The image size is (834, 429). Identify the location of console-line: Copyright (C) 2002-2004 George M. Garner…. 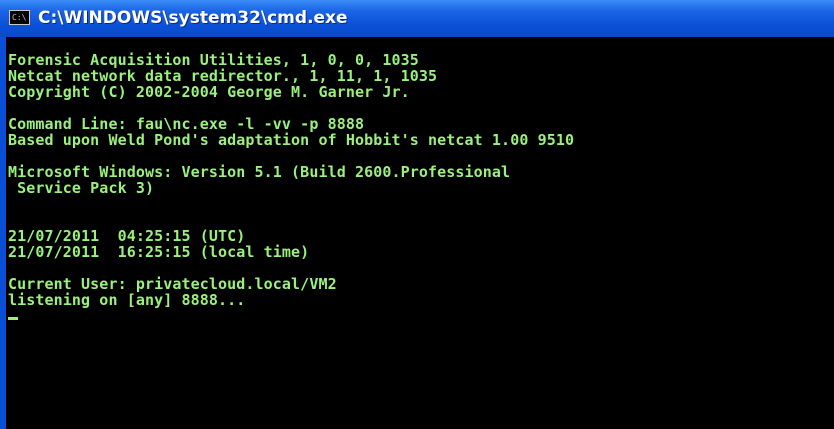
(209, 92).